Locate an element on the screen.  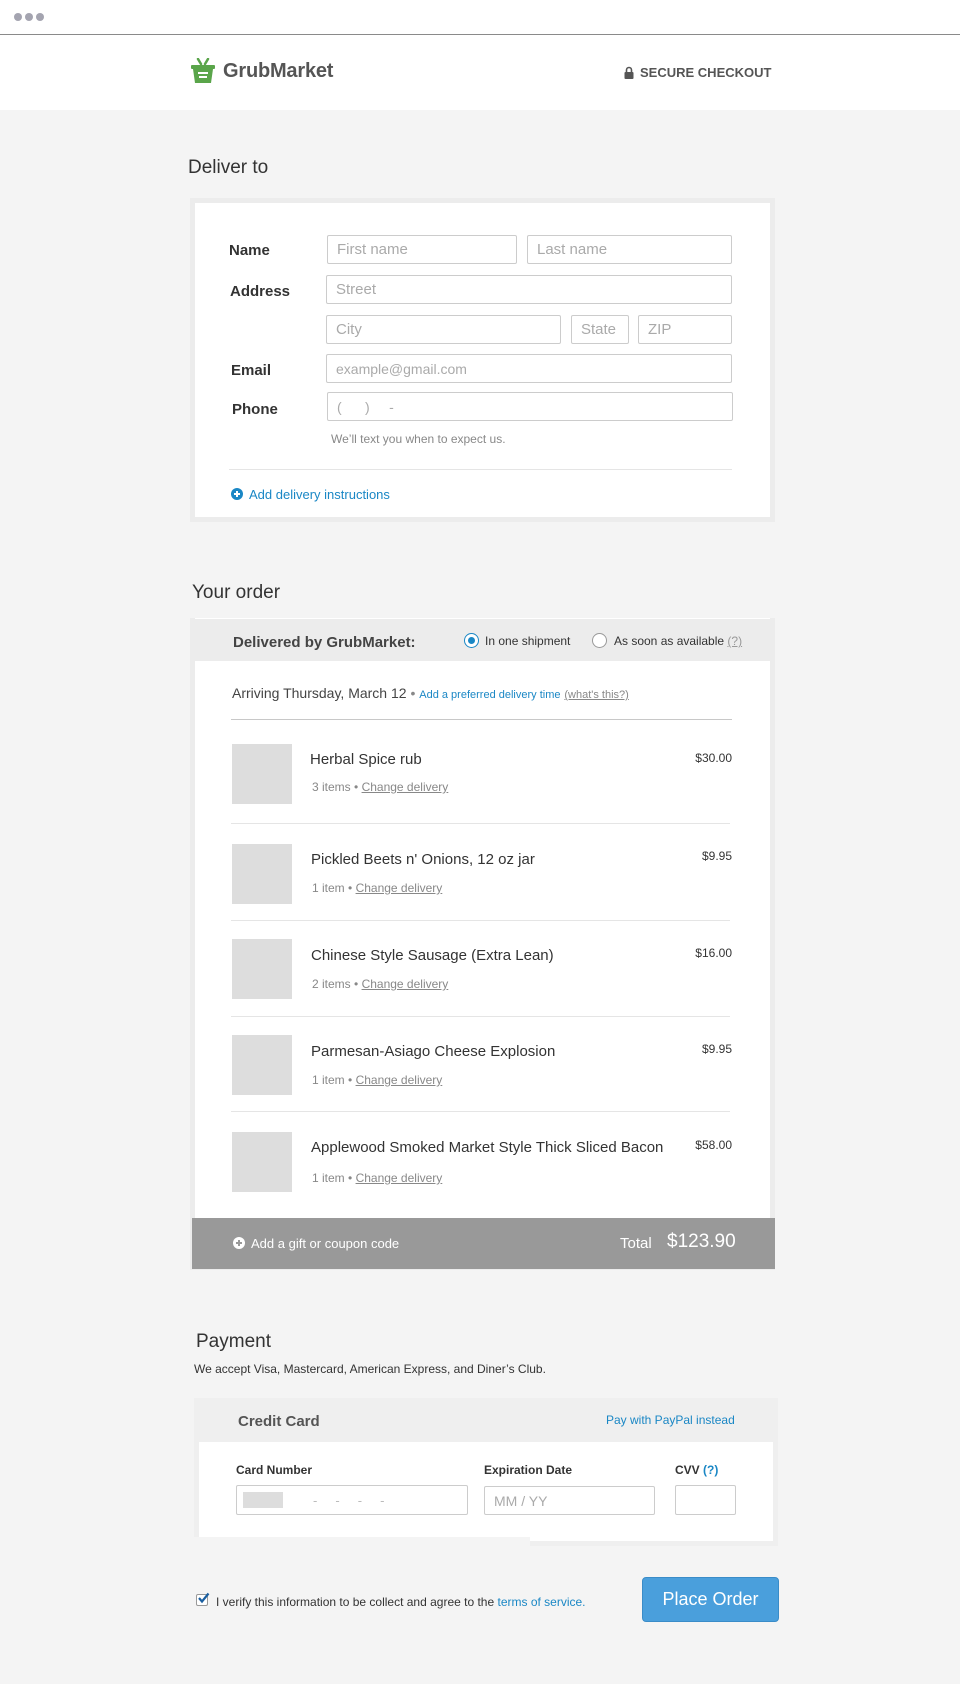
item-meta: 2 items • Change delivery is located at coordinates (380, 984).